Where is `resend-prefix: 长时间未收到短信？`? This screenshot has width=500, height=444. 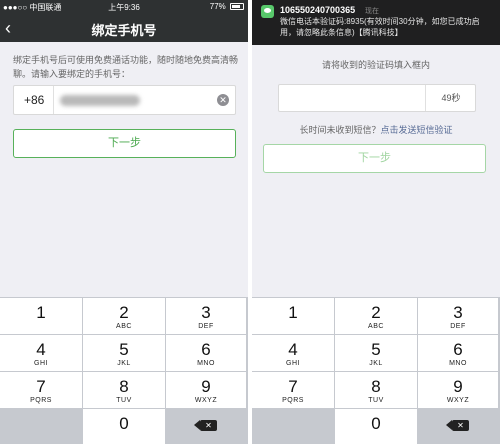
resend-prefix: 长时间未收到短信？ is located at coordinates (340, 130).